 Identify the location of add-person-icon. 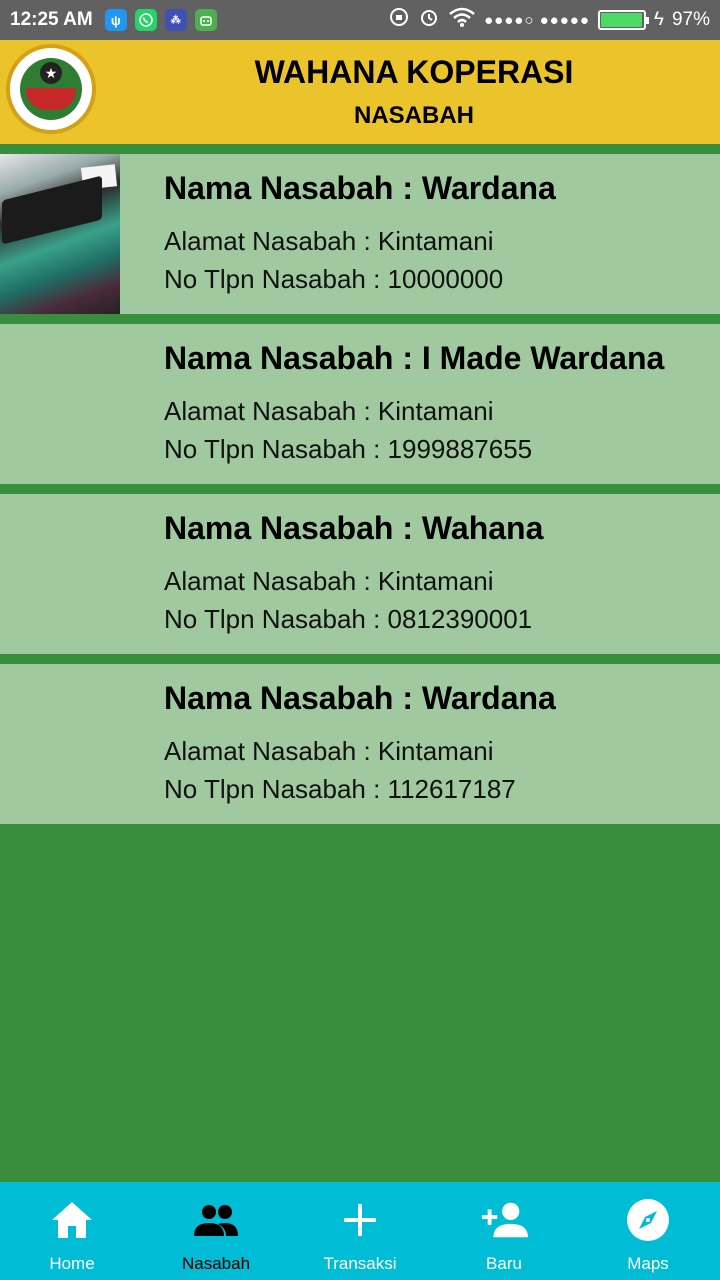
(504, 1220).